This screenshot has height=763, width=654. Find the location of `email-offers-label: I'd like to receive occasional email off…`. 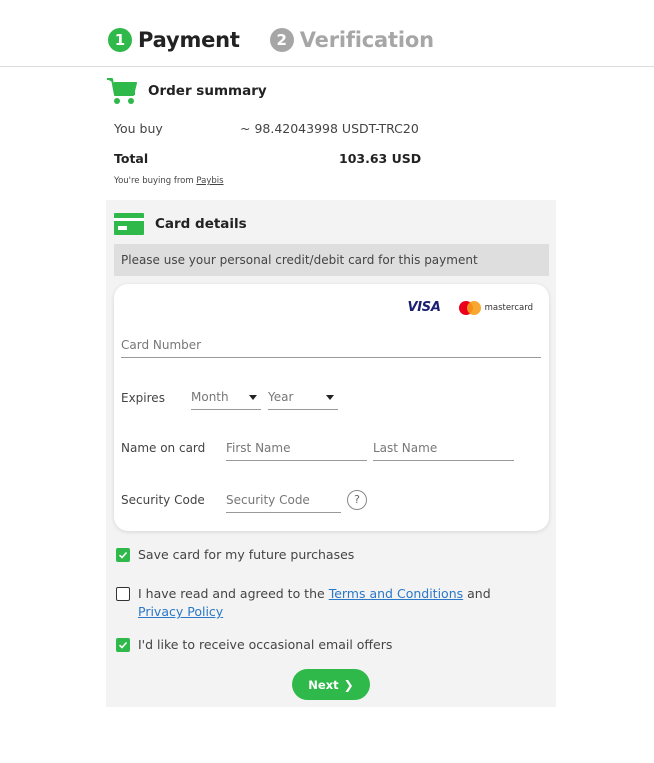

email-offers-label: I'd like to receive occasional email off… is located at coordinates (265, 644).